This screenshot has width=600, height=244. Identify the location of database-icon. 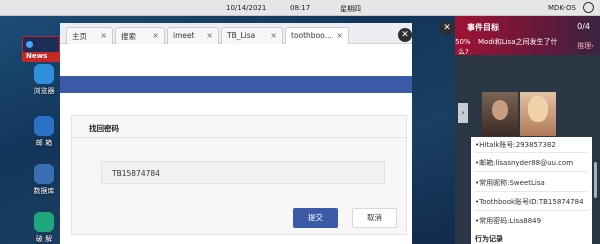
(44, 174).